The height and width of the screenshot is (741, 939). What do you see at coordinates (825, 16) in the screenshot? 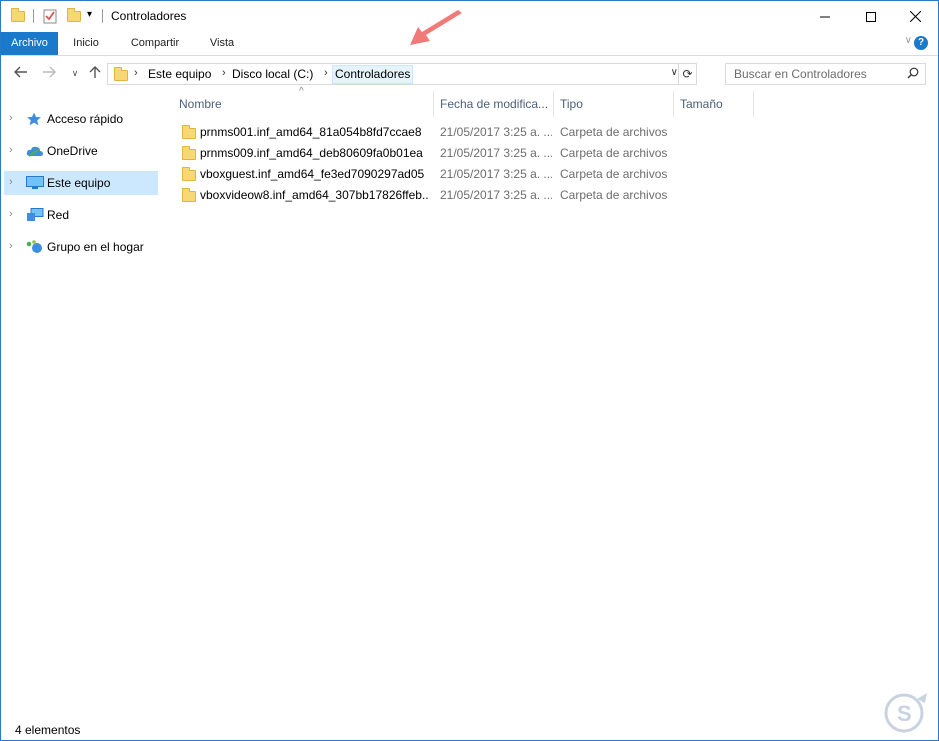
I see `minimize-button` at bounding box center [825, 16].